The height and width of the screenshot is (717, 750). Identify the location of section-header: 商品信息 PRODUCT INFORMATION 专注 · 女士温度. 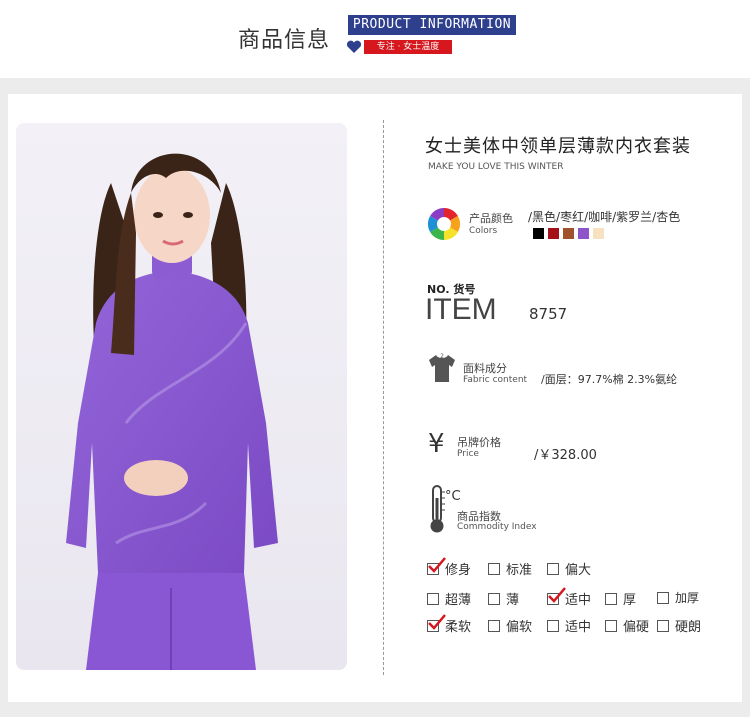
(375, 39).